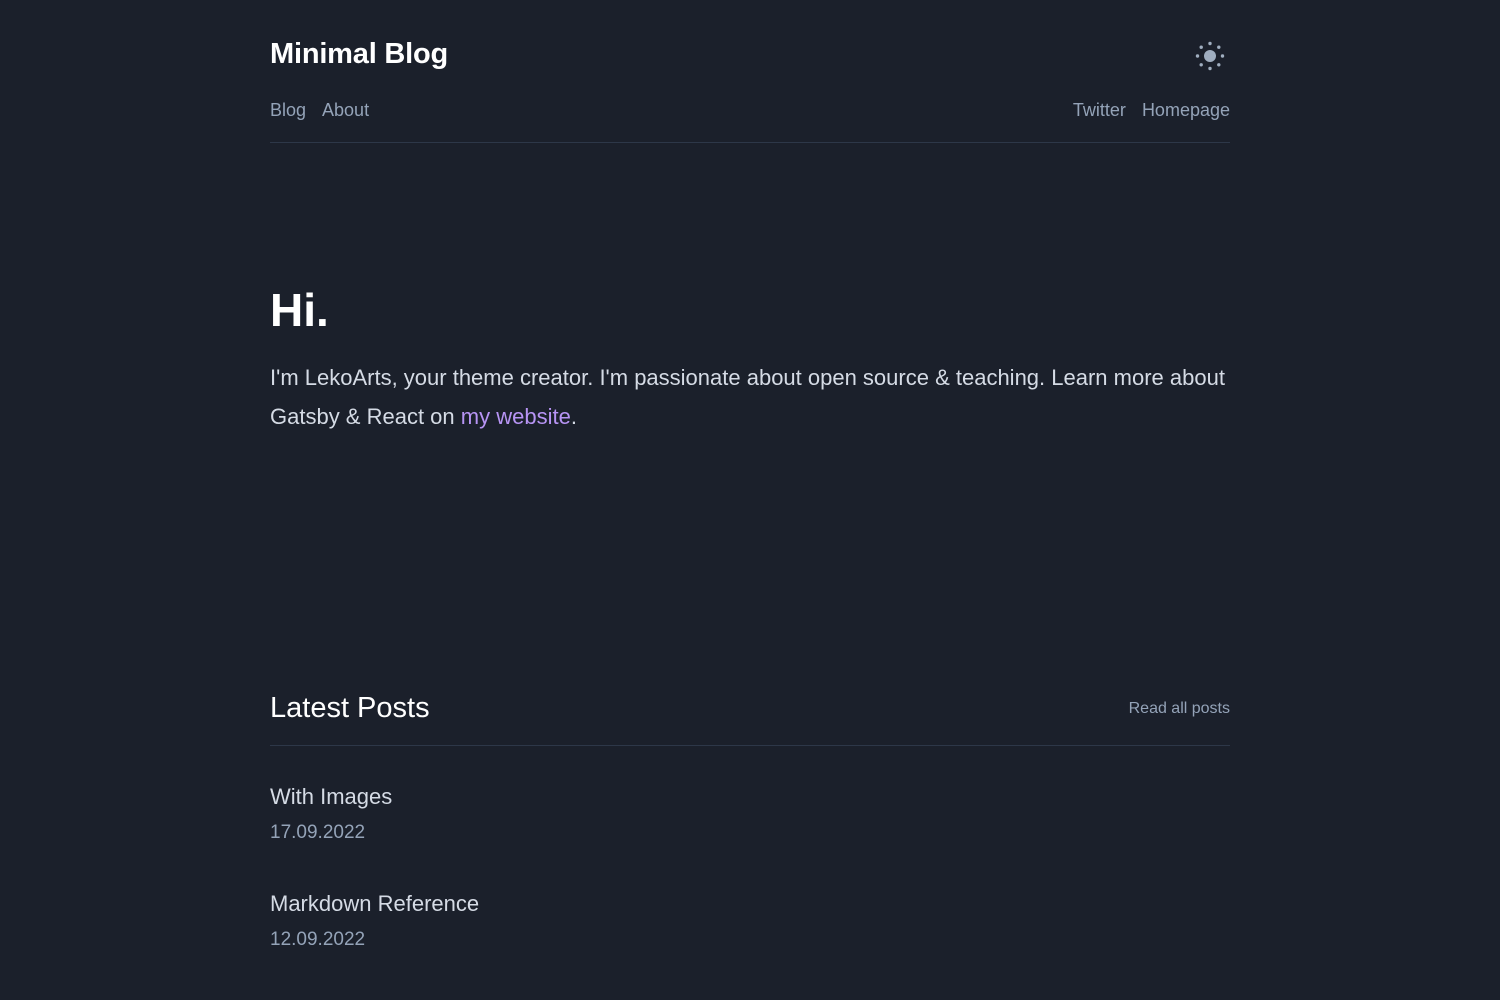 This screenshot has height=1000, width=1500. Describe the element at coordinates (350, 708) in the screenshot. I see `latest-posts-title: Latest Posts` at that location.